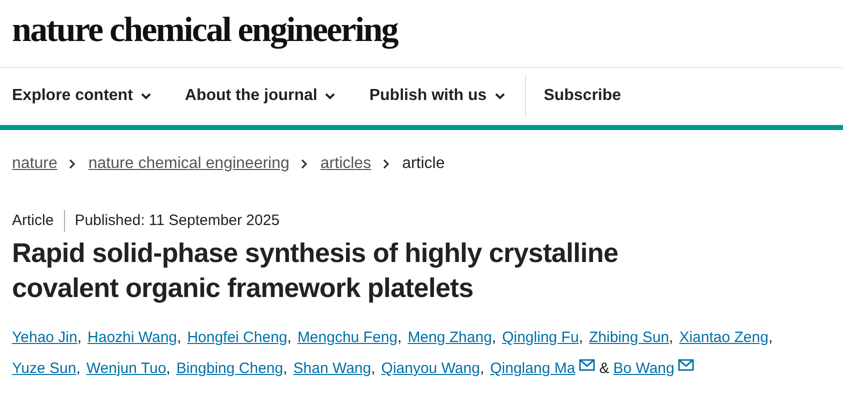 The image size is (843, 403). Describe the element at coordinates (237, 337) in the screenshot. I see `author-link: Hongfei Cheng` at that location.